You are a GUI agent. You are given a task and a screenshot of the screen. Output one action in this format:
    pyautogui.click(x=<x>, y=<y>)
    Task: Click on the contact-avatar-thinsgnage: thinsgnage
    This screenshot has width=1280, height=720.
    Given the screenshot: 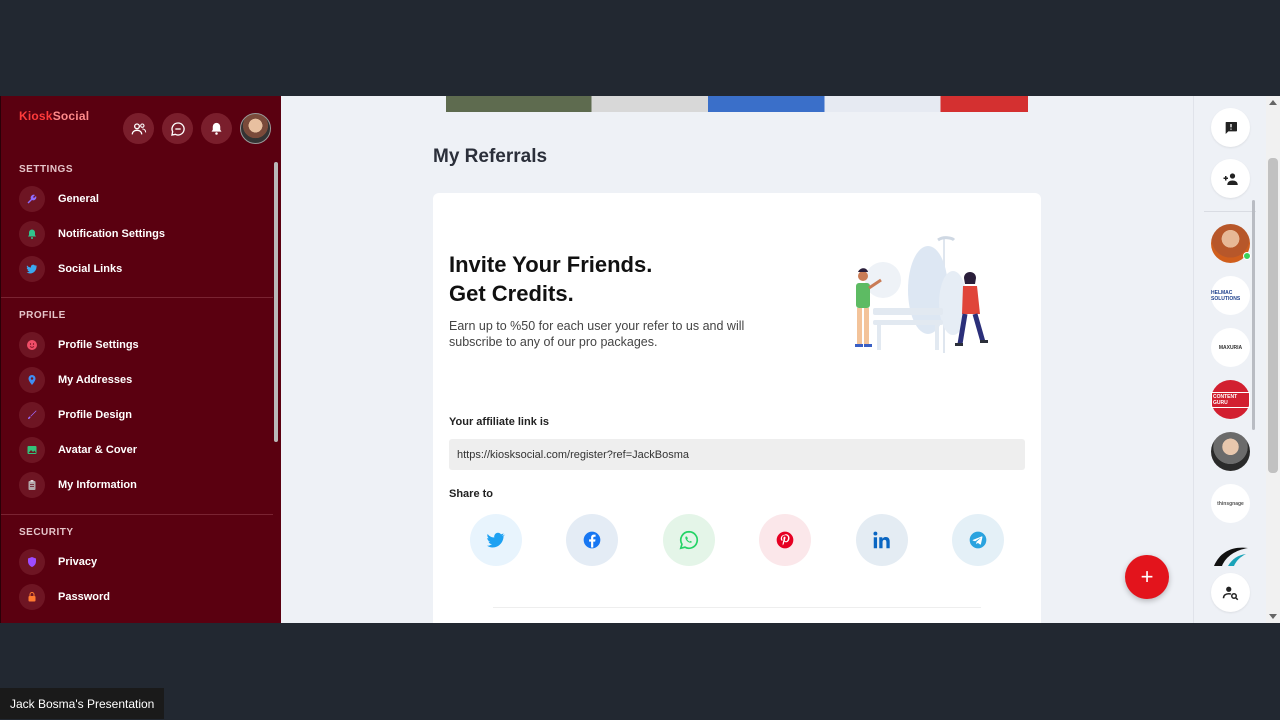 What is the action you would take?
    pyautogui.click(x=1230, y=503)
    